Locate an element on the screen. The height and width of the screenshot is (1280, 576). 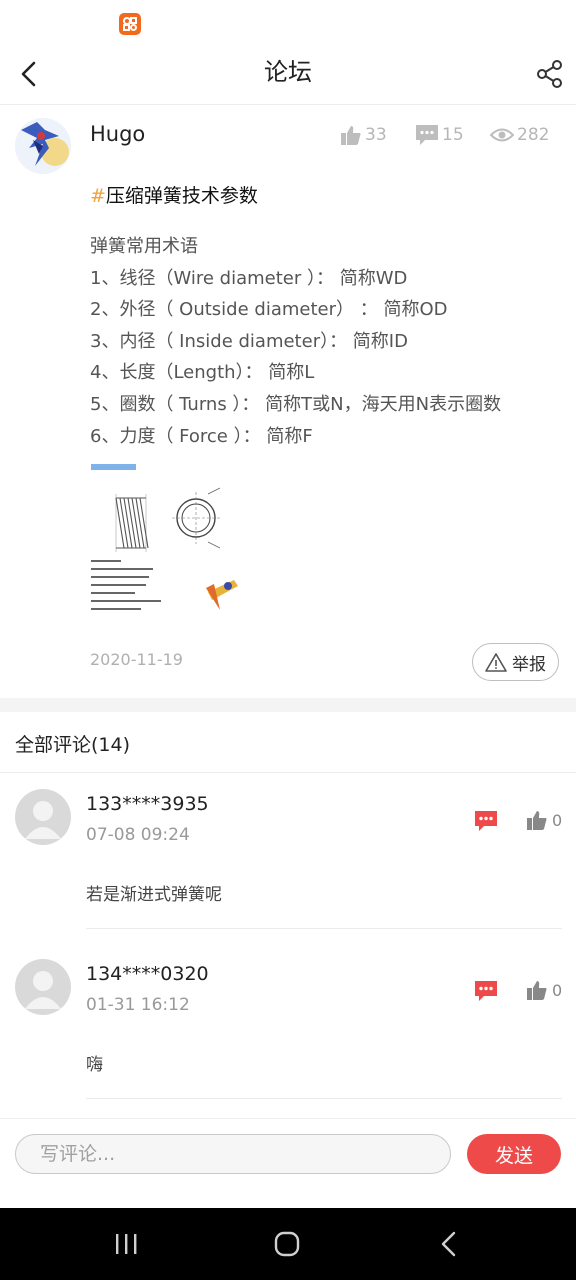
report-label: 举报 is located at coordinates (529, 664).